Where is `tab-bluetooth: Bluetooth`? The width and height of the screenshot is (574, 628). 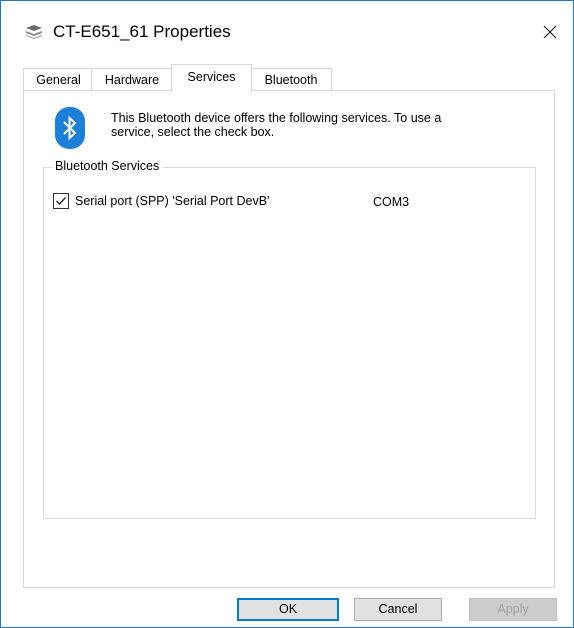 tab-bluetooth: Bluetooth is located at coordinates (291, 79).